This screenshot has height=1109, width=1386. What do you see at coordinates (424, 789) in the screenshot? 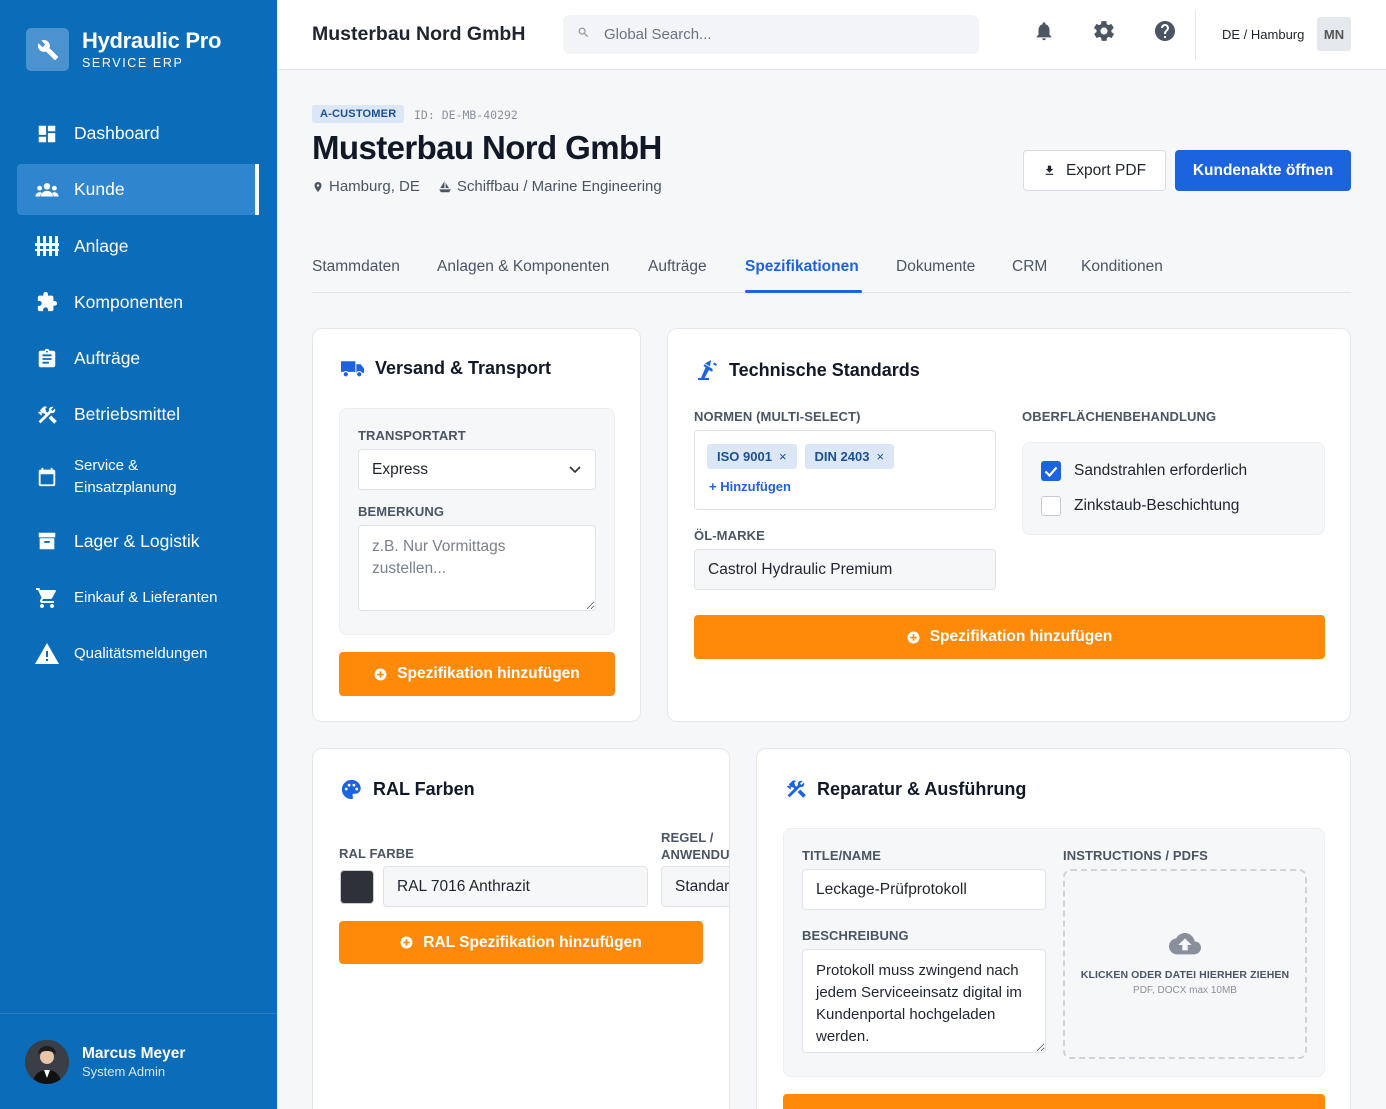
I see `card-title: RAL Farben` at bounding box center [424, 789].